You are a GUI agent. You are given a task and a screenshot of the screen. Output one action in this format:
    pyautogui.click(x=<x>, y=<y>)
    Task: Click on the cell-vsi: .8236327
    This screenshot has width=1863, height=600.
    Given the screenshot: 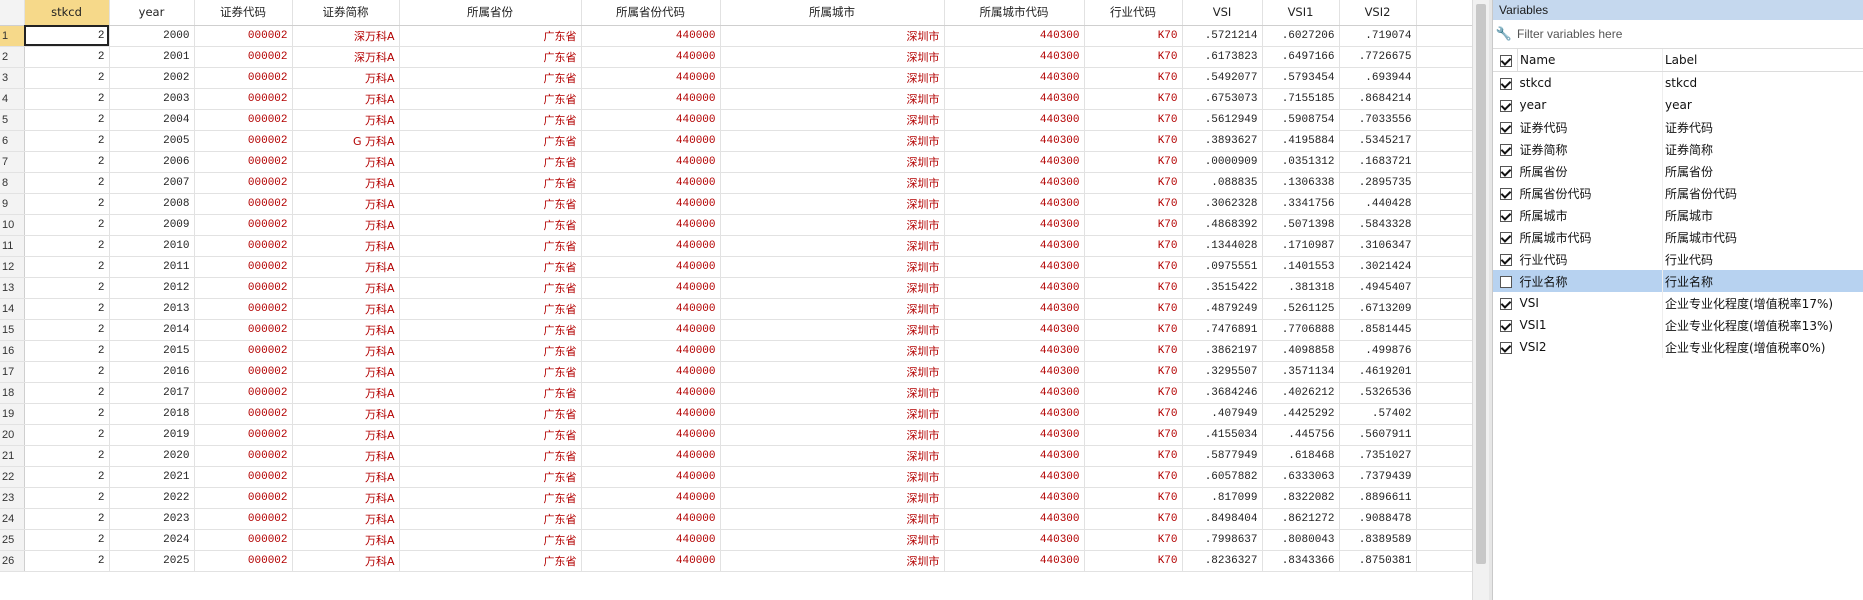 What is the action you would take?
    pyautogui.click(x=1222, y=561)
    